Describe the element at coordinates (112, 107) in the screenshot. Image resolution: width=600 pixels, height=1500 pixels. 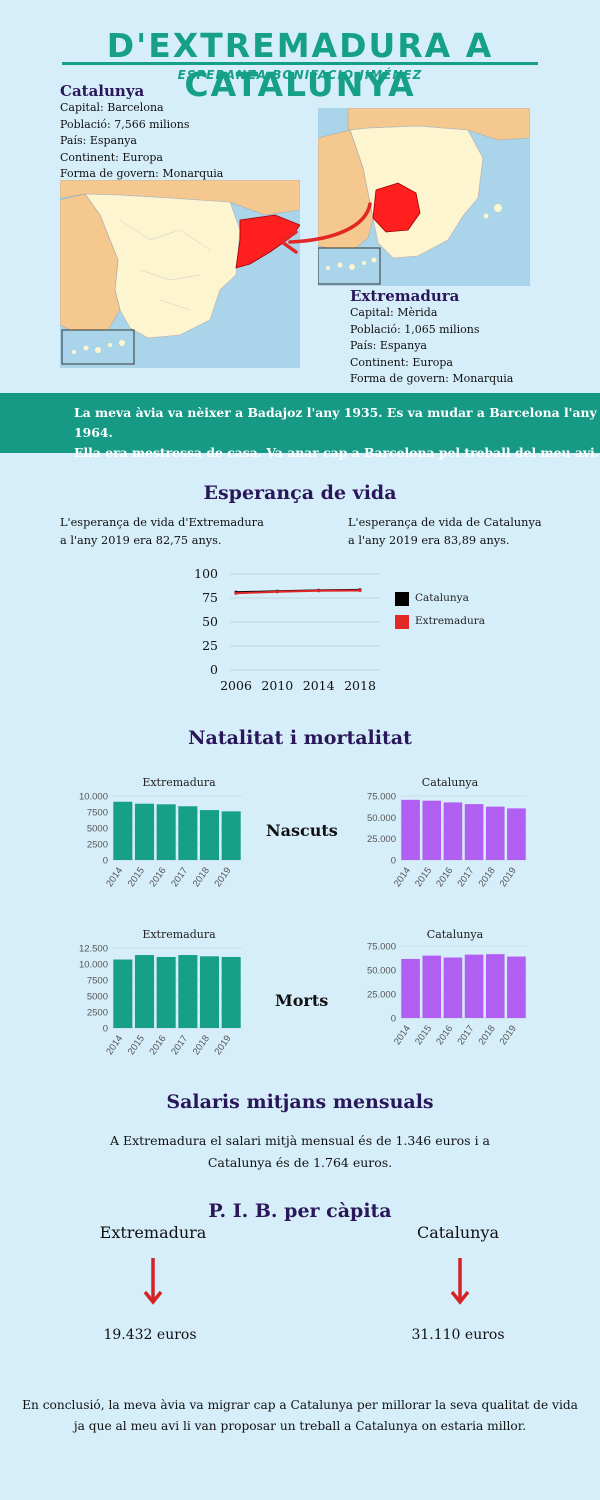
I see `catalunya-capital: Capital: Barcelona` at that location.